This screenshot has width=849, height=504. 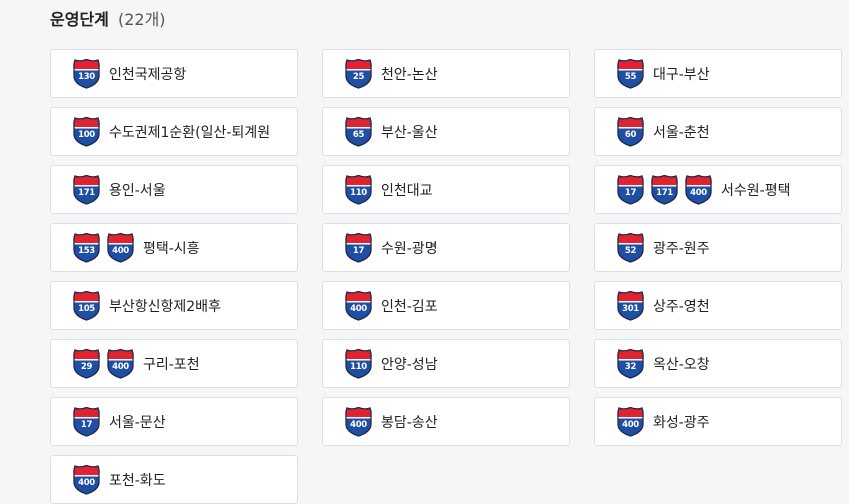 I want to click on route-number: 171, so click(x=664, y=193).